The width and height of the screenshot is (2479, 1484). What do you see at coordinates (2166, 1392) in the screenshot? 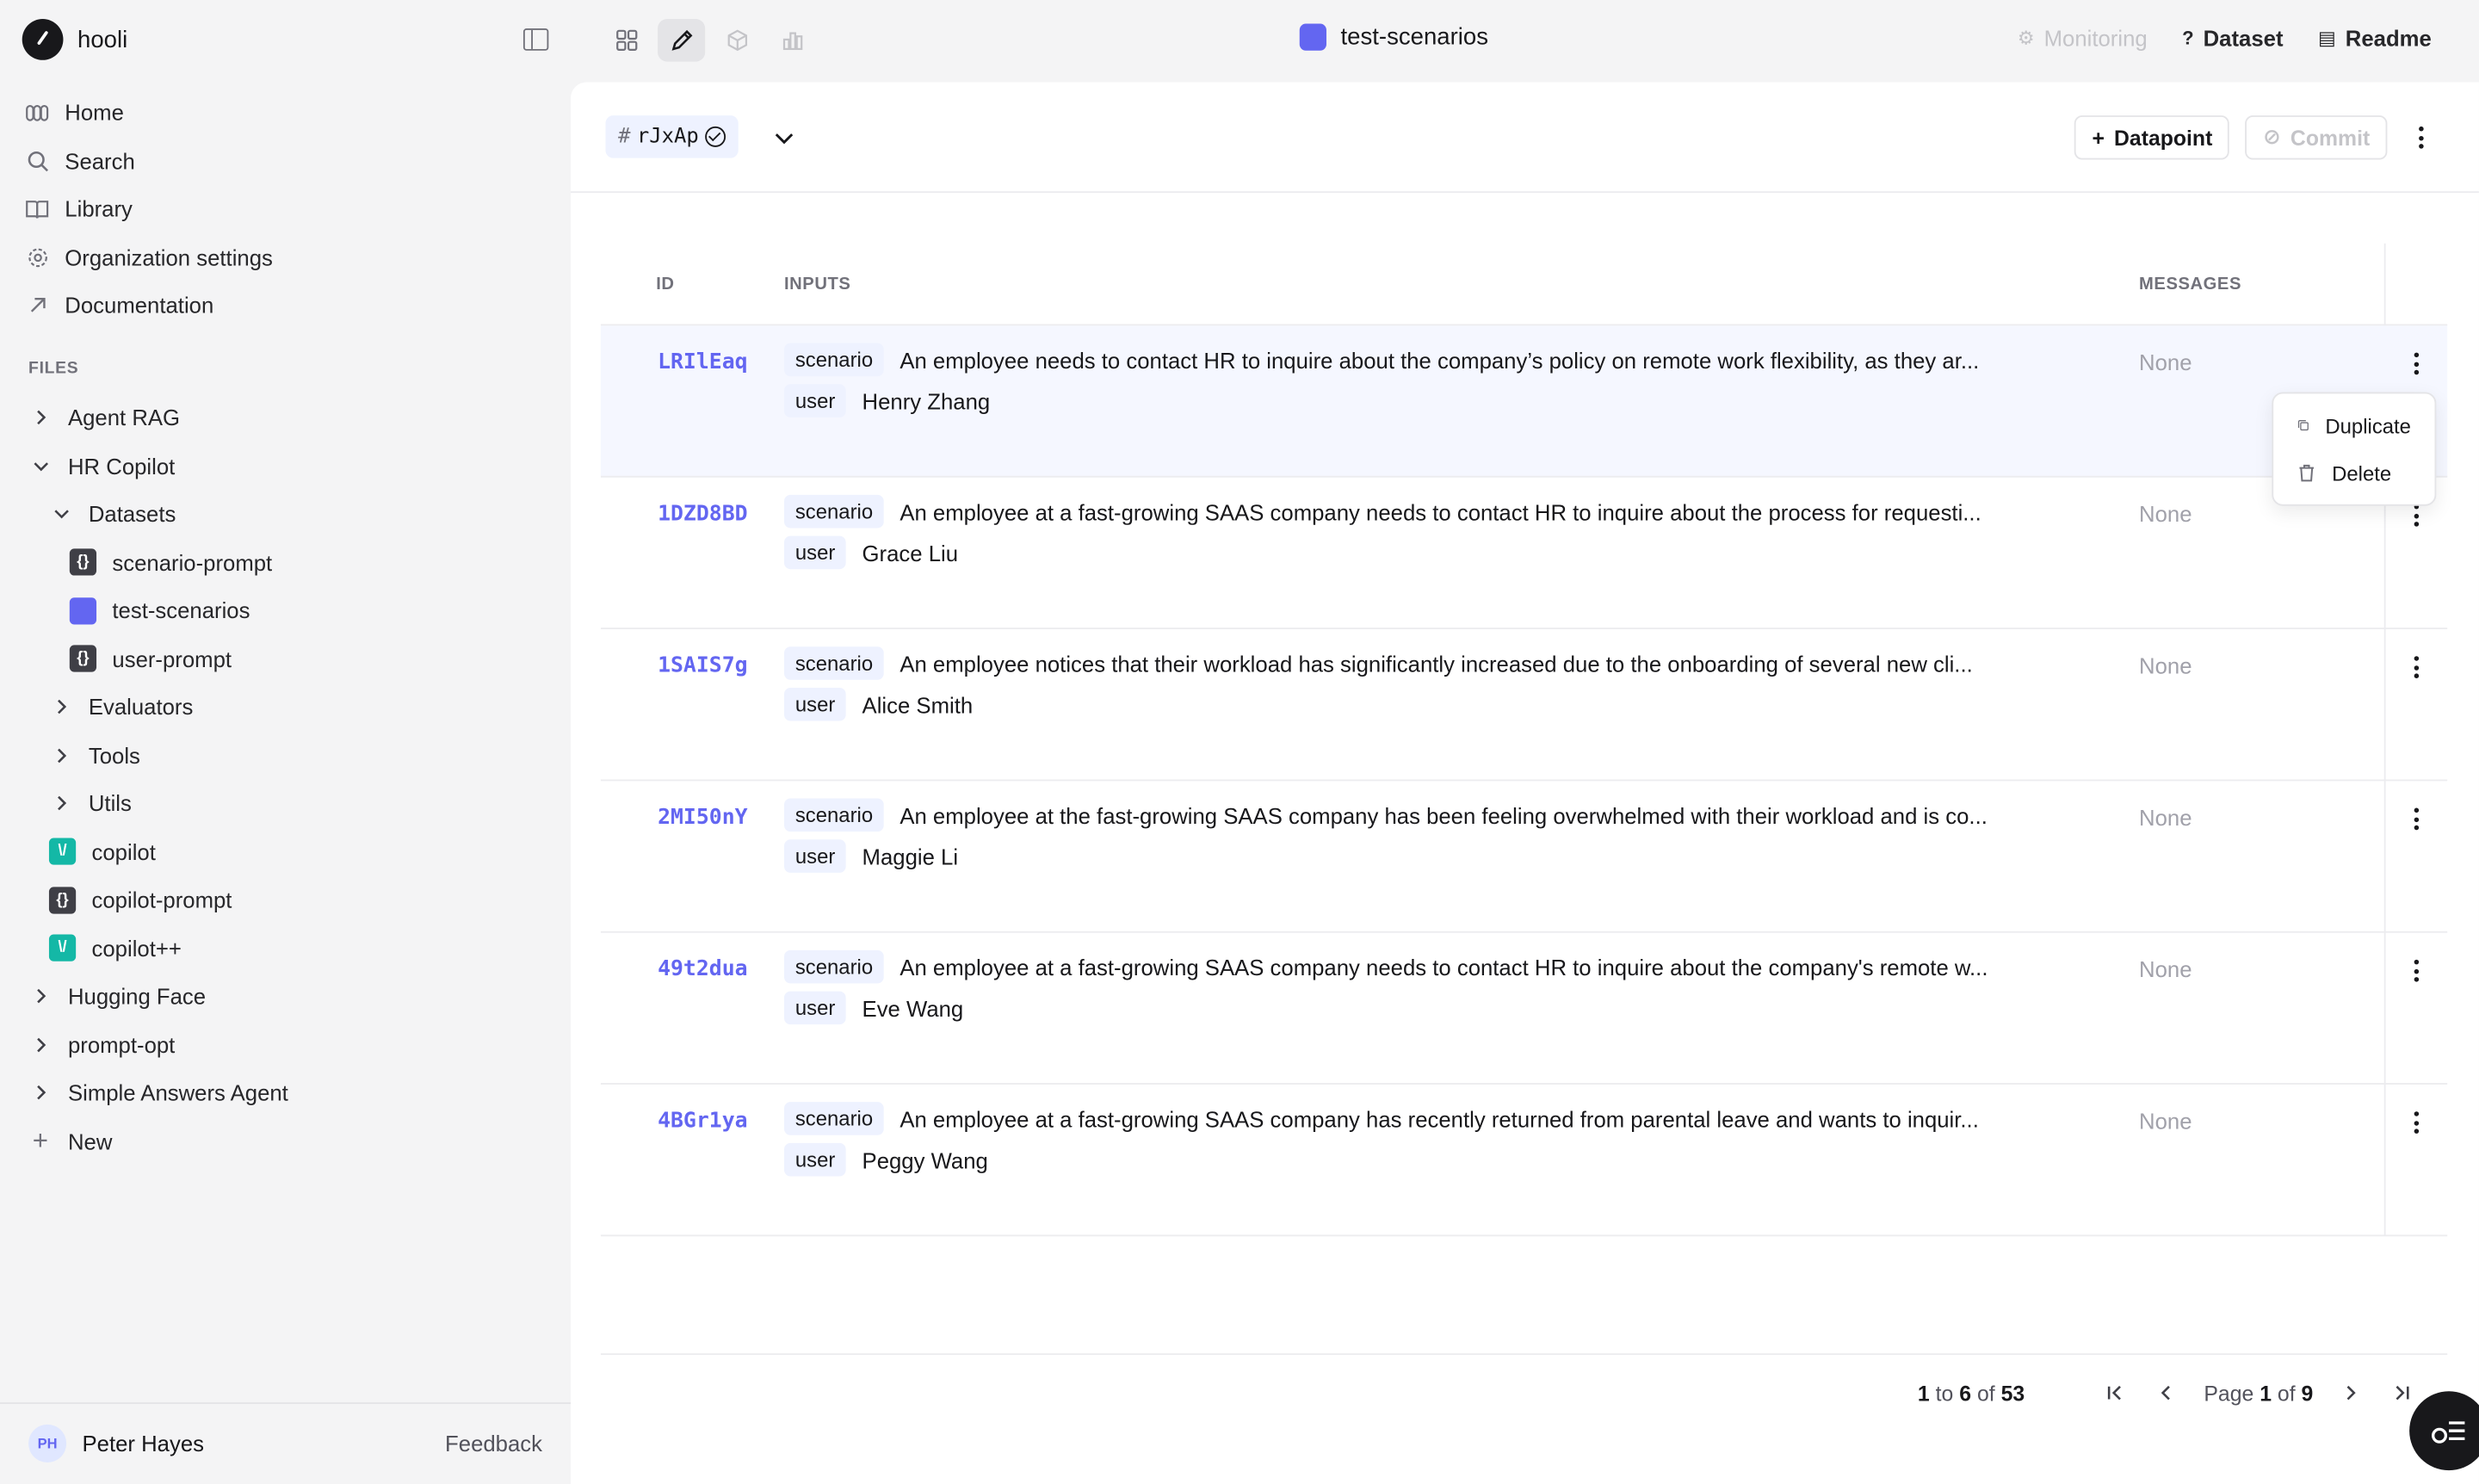
I see `previous-page-icon` at bounding box center [2166, 1392].